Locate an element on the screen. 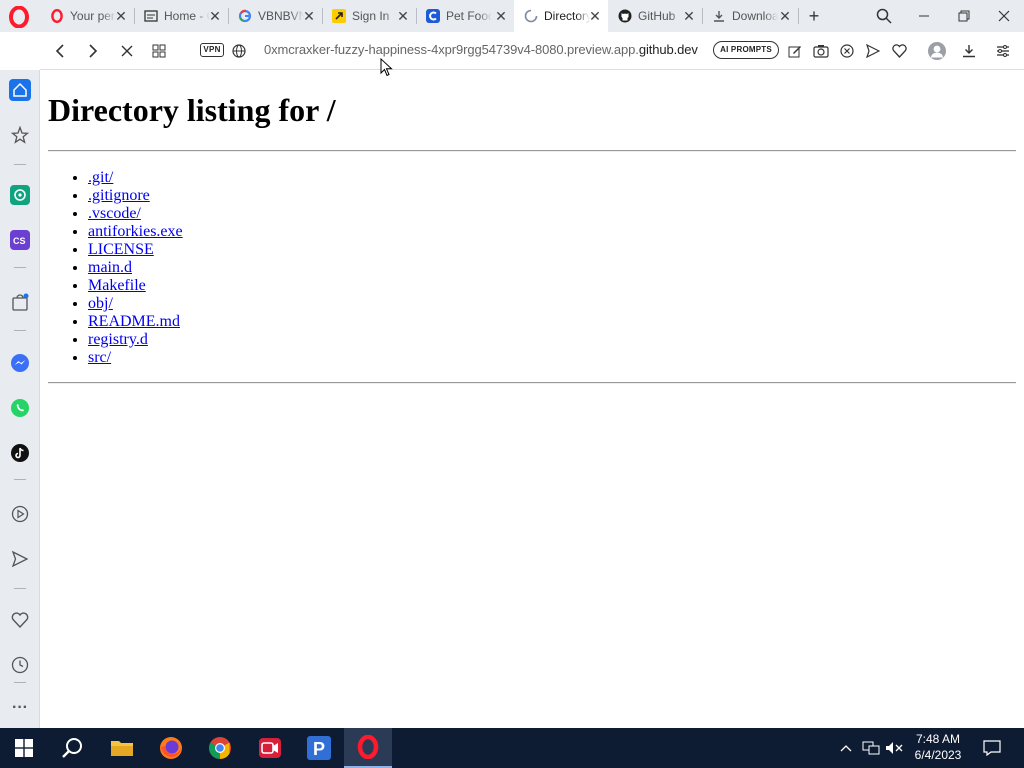 The width and height of the screenshot is (1024, 768). tiktok-icon is located at coordinates (20, 453).